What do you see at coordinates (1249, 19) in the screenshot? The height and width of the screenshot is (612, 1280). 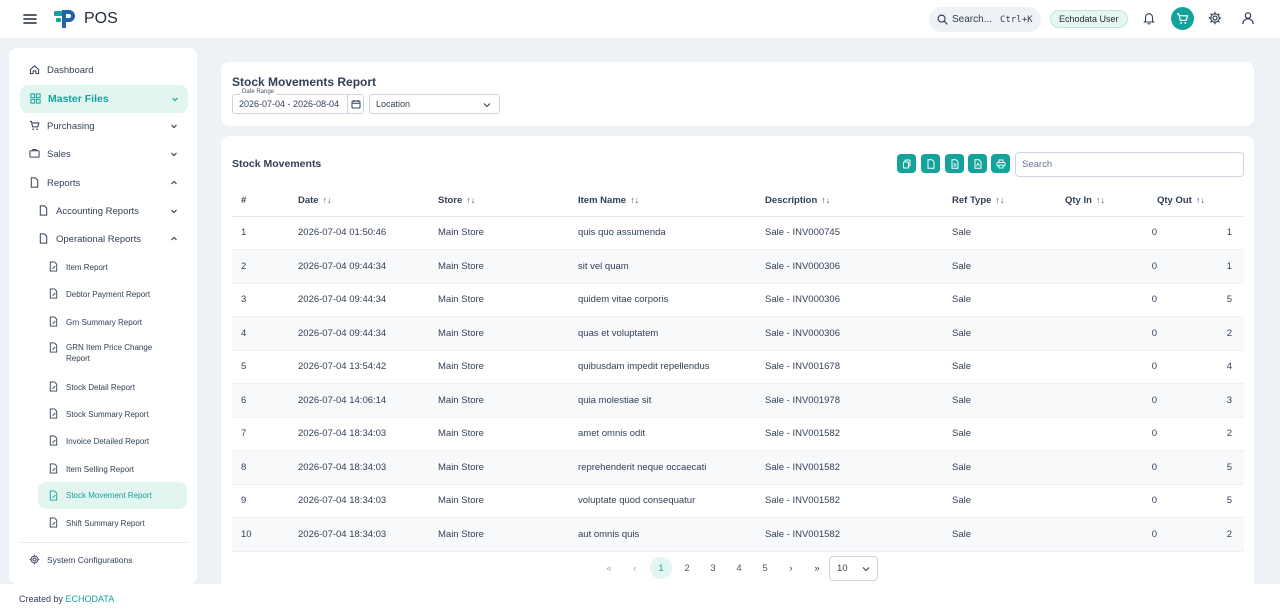 I see `user-icon` at bounding box center [1249, 19].